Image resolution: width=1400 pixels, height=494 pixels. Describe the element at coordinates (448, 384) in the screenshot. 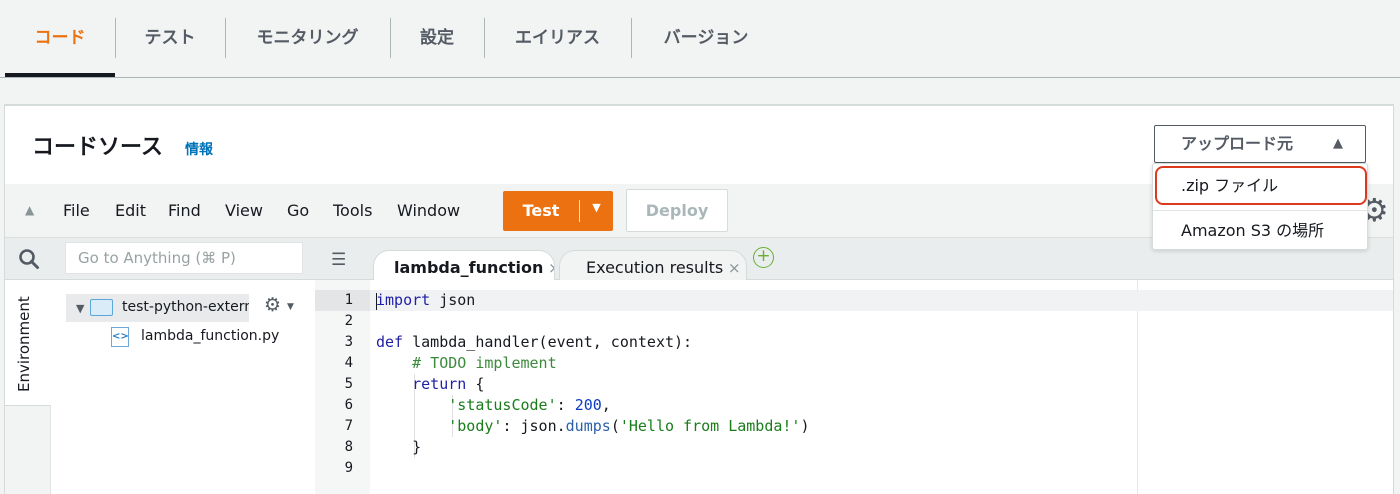

I see `code-line: return {` at that location.